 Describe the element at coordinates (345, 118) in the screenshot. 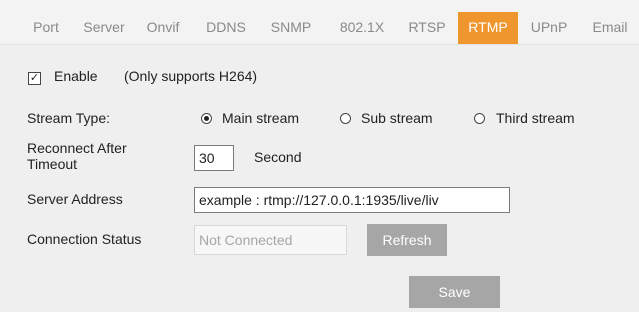

I see `sub-stream-radio` at that location.